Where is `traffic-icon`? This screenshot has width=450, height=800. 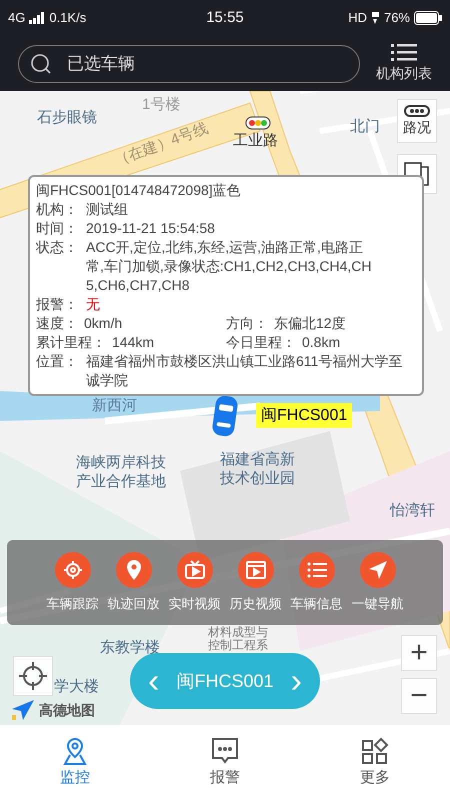 traffic-icon is located at coordinates (417, 110).